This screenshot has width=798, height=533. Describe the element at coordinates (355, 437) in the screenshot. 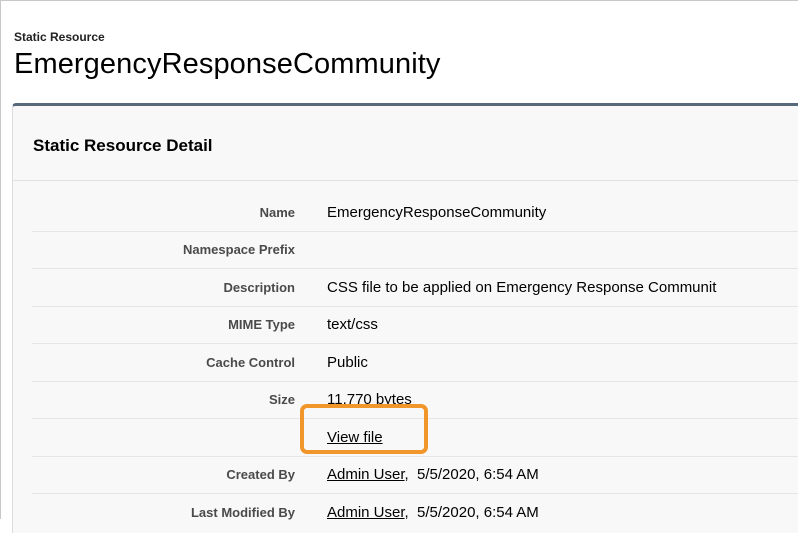

I see `view-file-link: View file` at that location.